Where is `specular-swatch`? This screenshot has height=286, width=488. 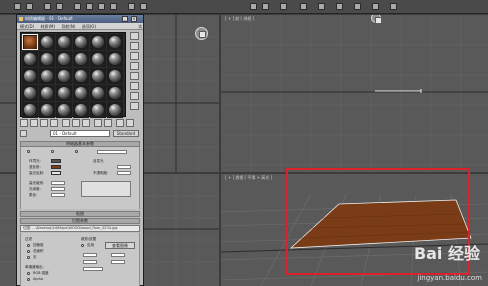
specular-swatch is located at coordinates (56, 173).